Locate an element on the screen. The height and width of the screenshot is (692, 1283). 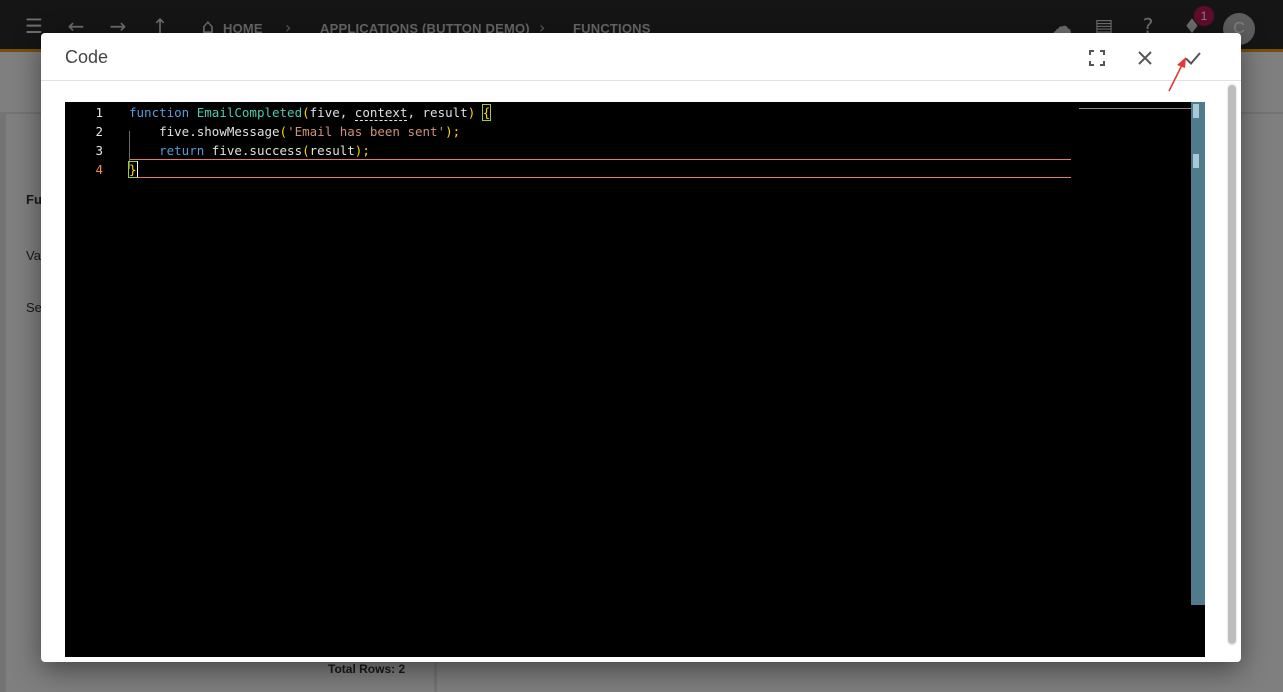
line-number-active: 4 is located at coordinates (99, 169).